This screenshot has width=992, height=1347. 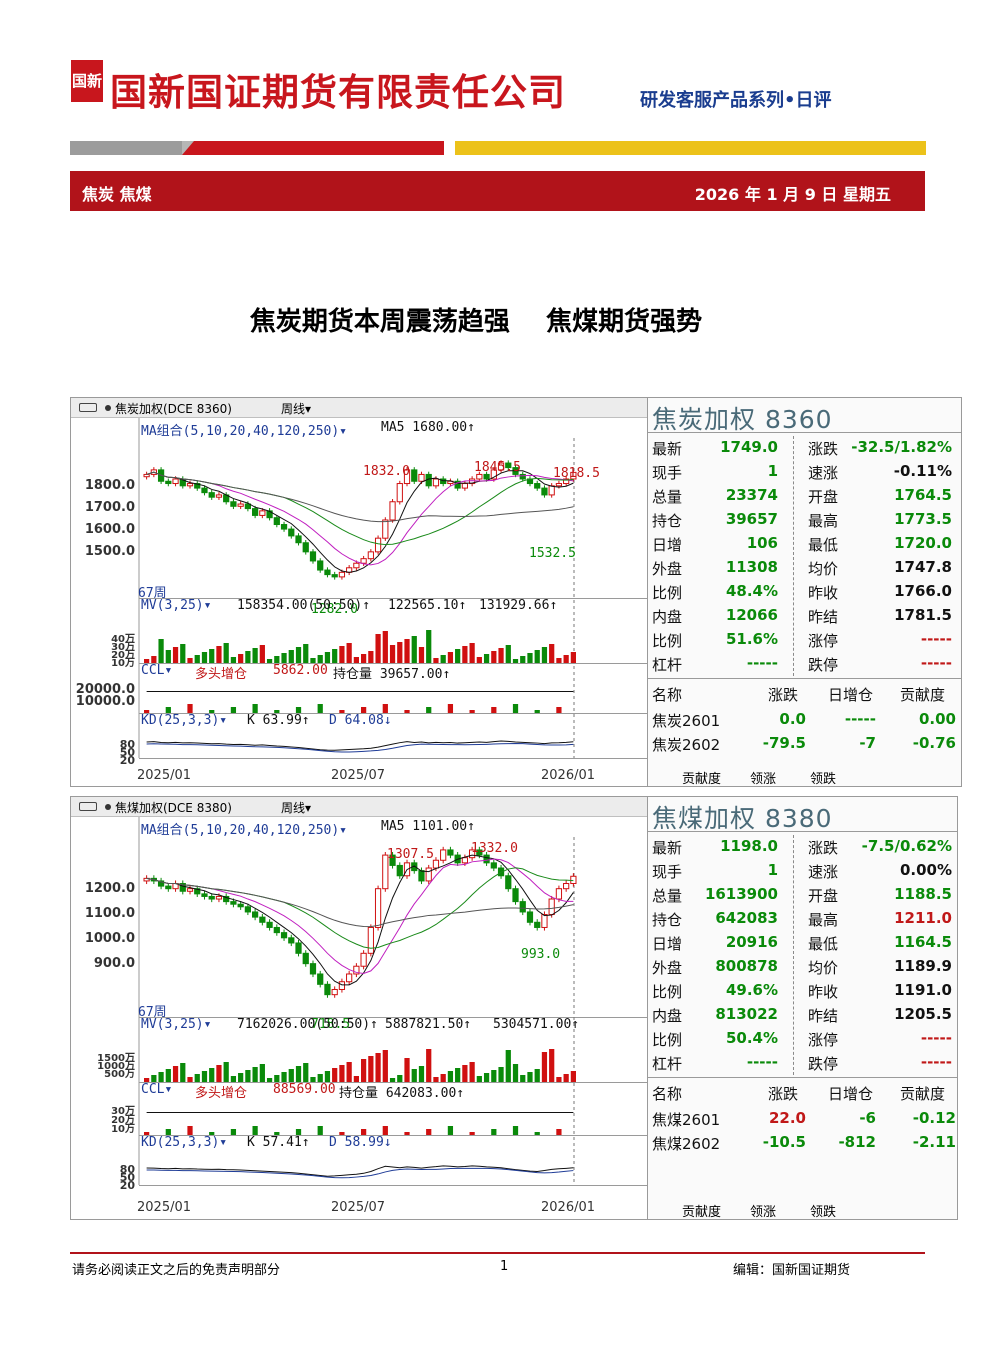 What do you see at coordinates (358, 775) in the screenshot?
I see `date-axis-tick: 2025/07` at bounding box center [358, 775].